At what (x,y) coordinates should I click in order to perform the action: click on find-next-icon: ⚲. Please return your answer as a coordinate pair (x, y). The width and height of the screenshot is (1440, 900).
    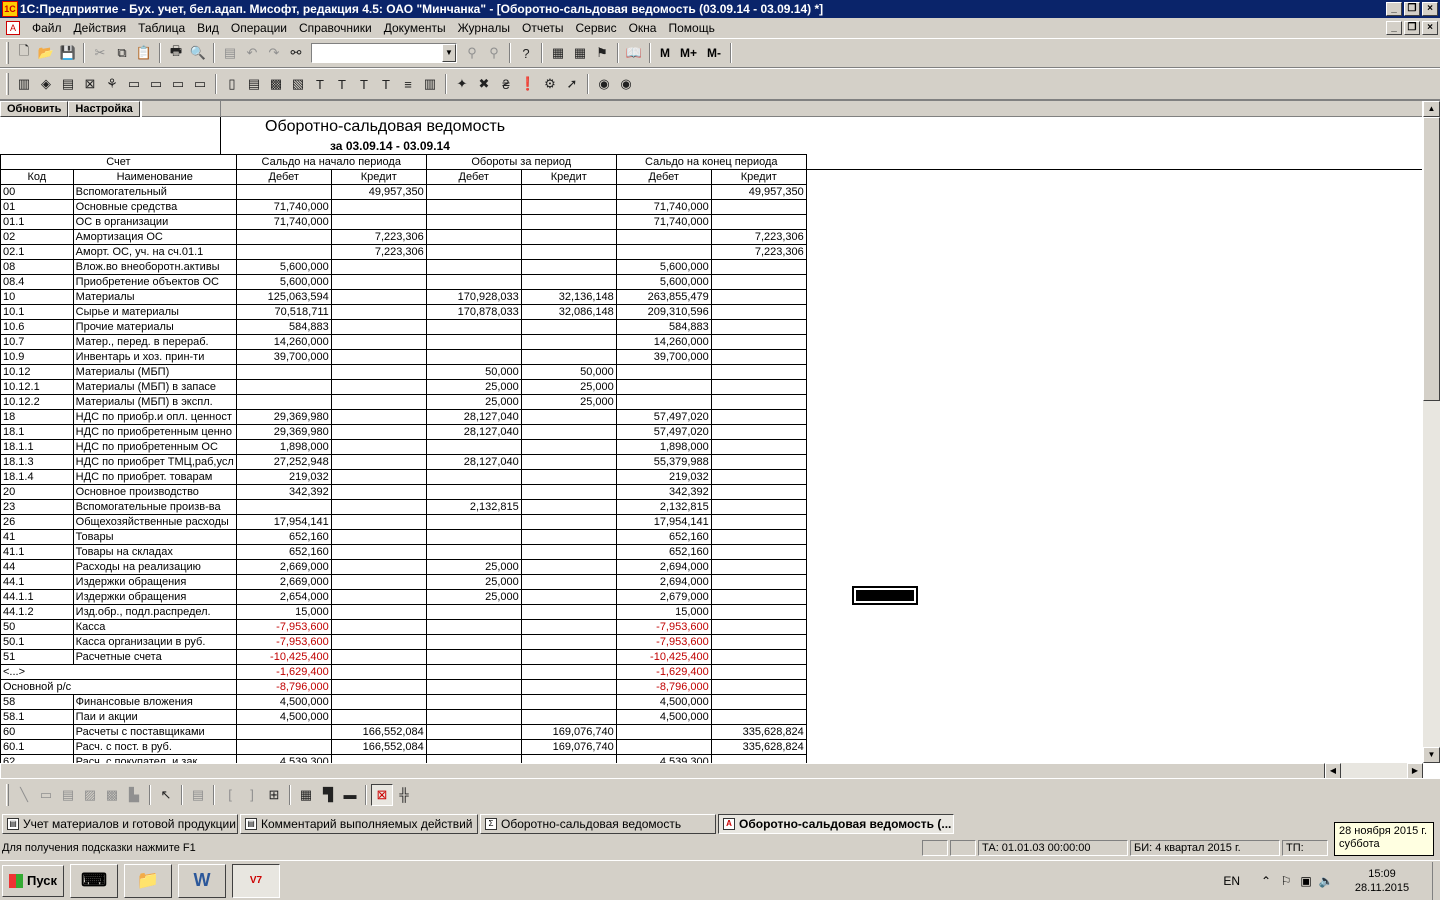
    Looking at the image, I should click on (472, 53).